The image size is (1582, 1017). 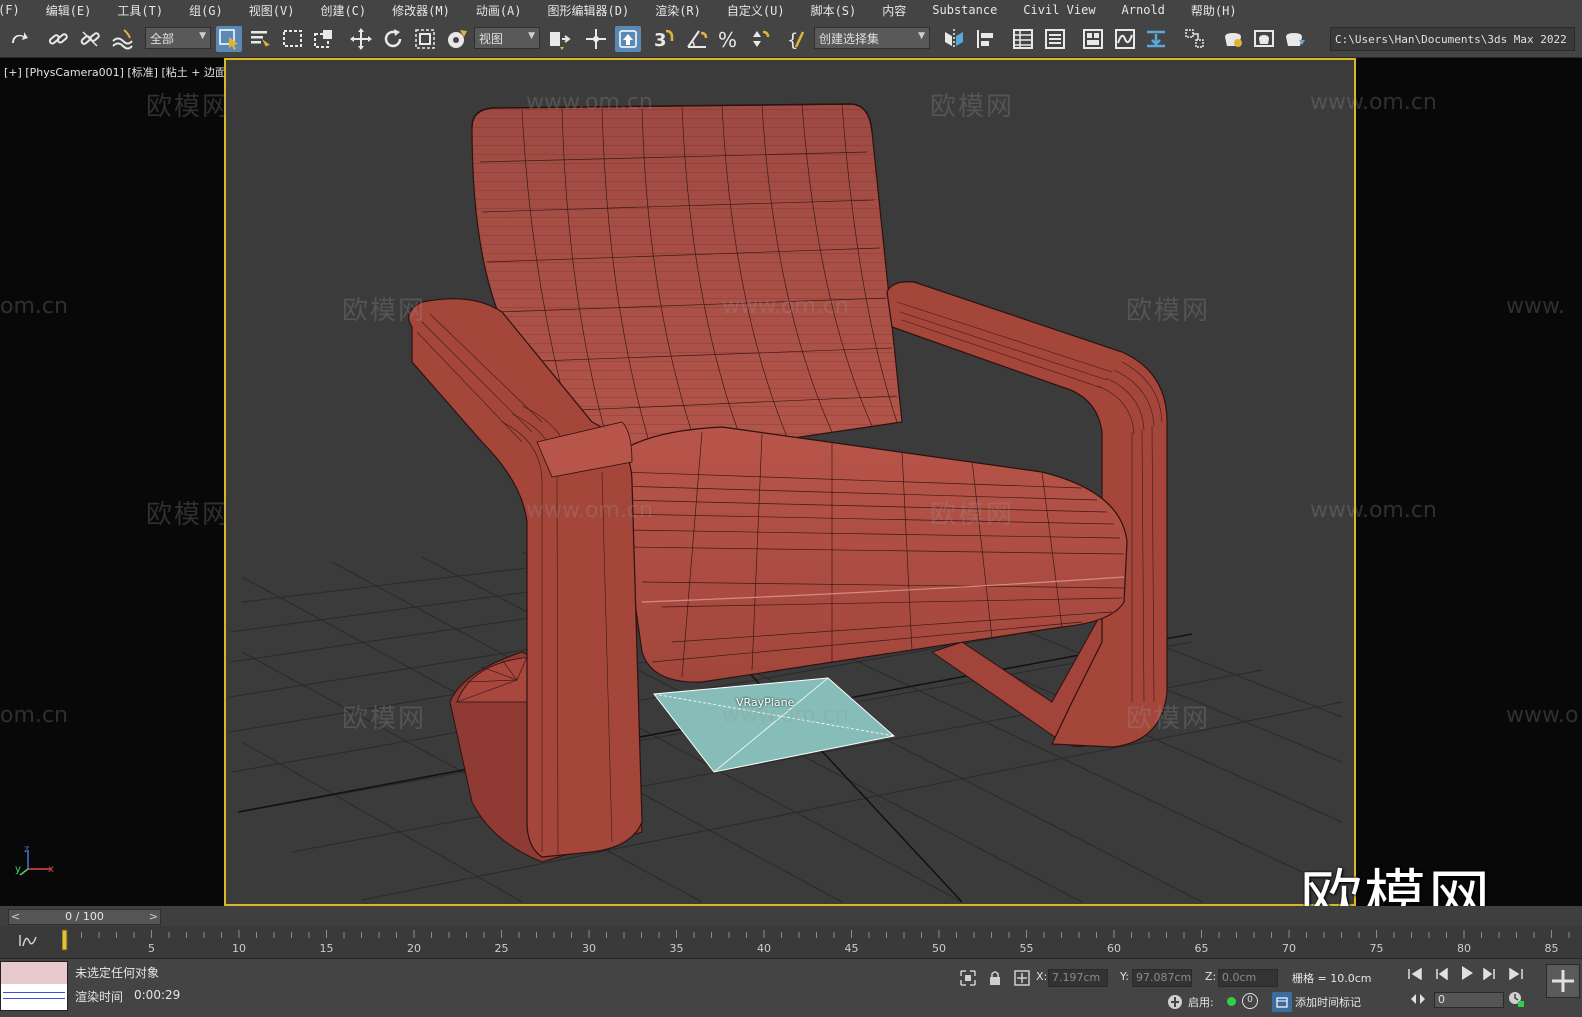 What do you see at coordinates (58, 39) in the screenshot?
I see `link-icon` at bounding box center [58, 39].